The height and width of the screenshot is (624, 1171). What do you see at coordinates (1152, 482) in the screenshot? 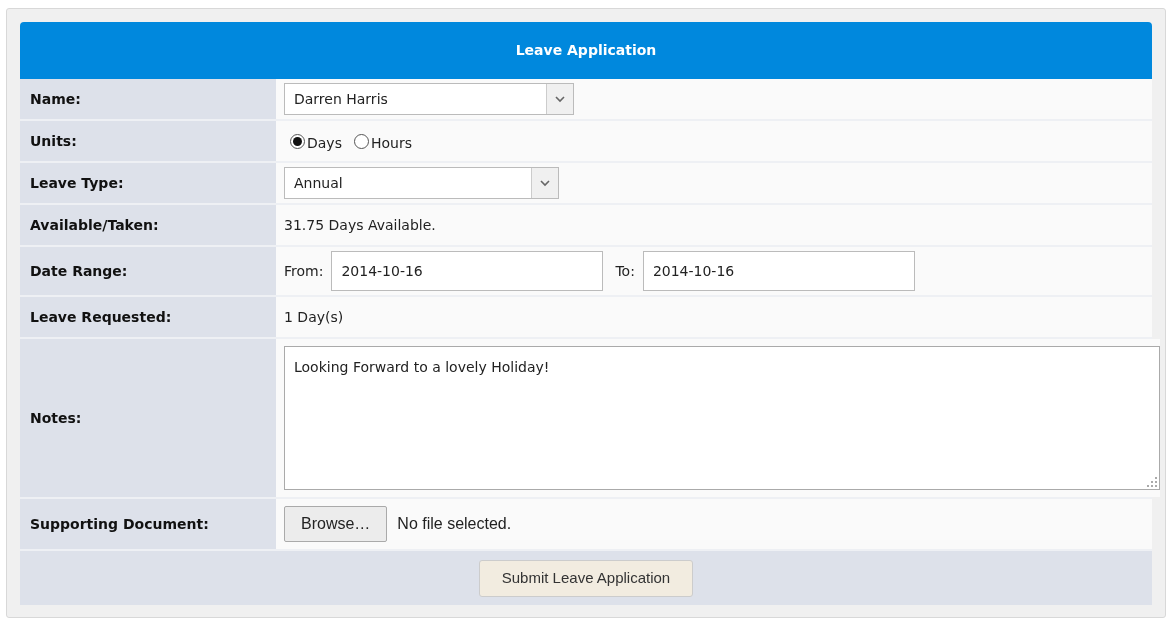
I see `resize-grip-icon` at bounding box center [1152, 482].